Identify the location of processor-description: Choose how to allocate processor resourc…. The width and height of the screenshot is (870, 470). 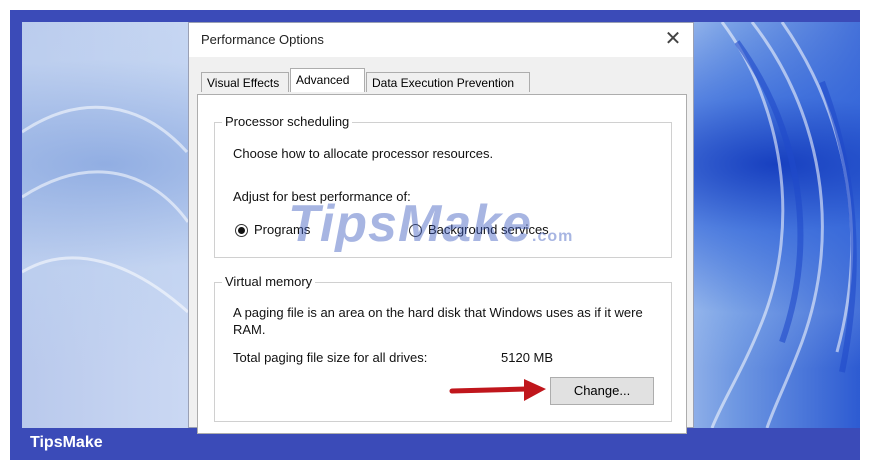
(363, 153).